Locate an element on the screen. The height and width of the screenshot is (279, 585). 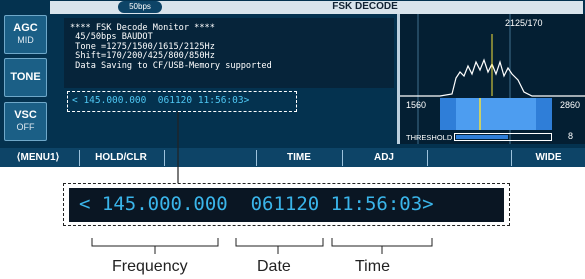
time-label: Time is located at coordinates (372, 266).